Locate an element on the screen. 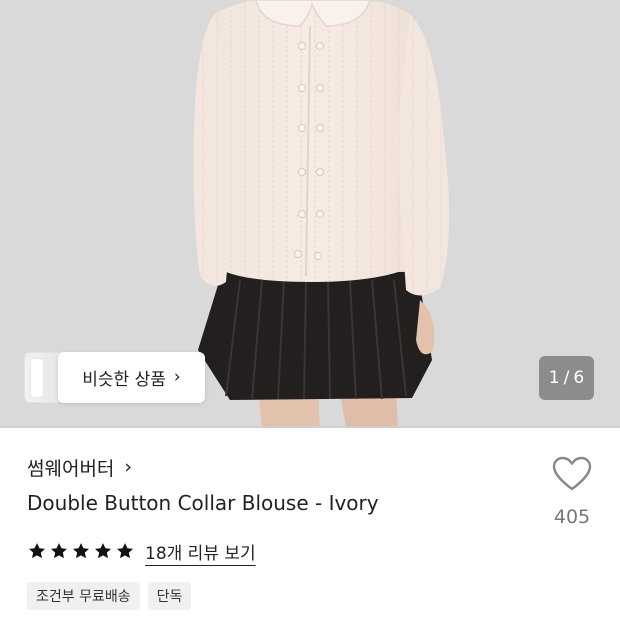  brand-link: 썸웨어버터 › is located at coordinates (79, 467).